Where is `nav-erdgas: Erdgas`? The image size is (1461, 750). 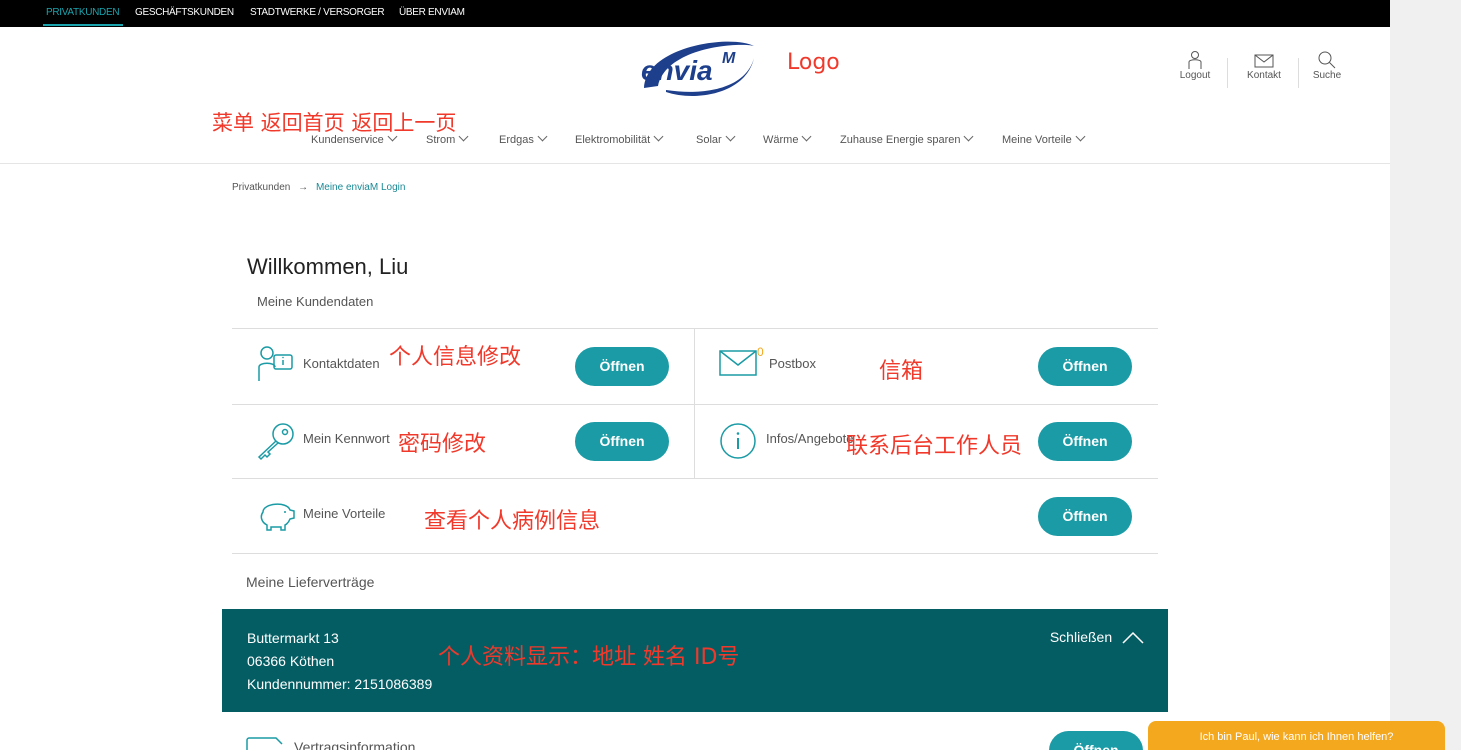
nav-erdgas: Erdgas is located at coordinates (523, 138).